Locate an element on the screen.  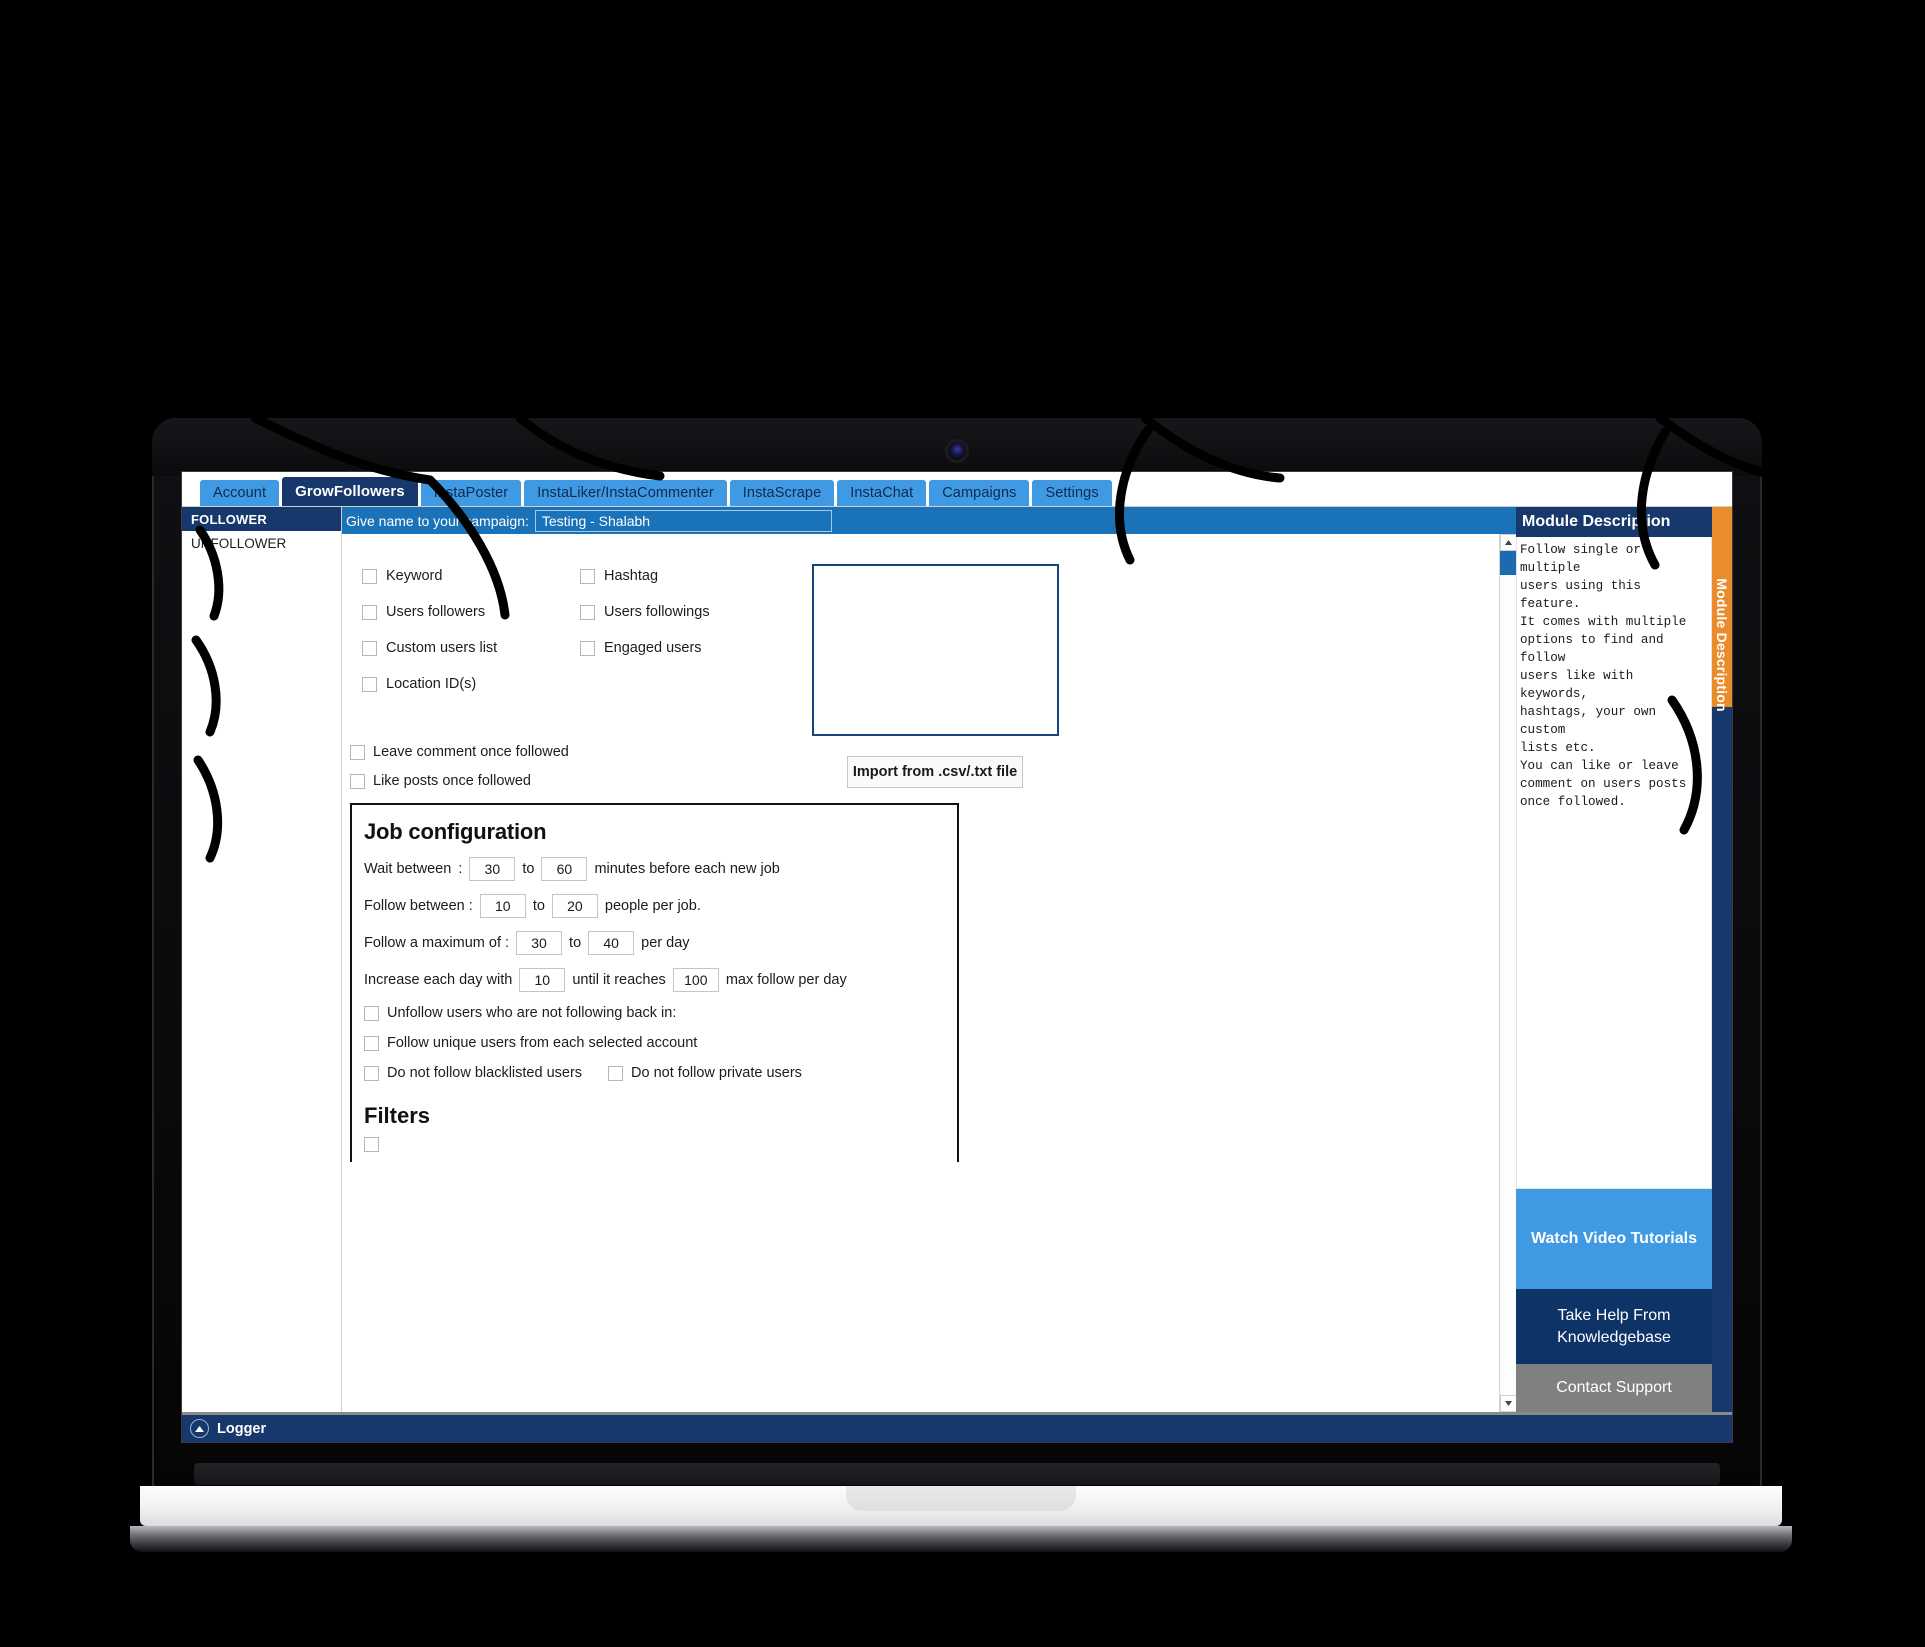
campaign-name-bar: Give name to your campaign: is located at coordinates (929, 520).